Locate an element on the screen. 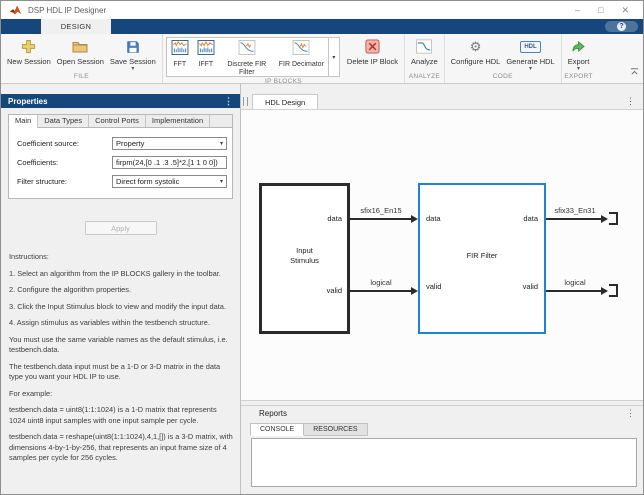 Image resolution: width=644 pixels, height=495 pixels. gallery-item-ifft: IFFT is located at coordinates (206, 57).